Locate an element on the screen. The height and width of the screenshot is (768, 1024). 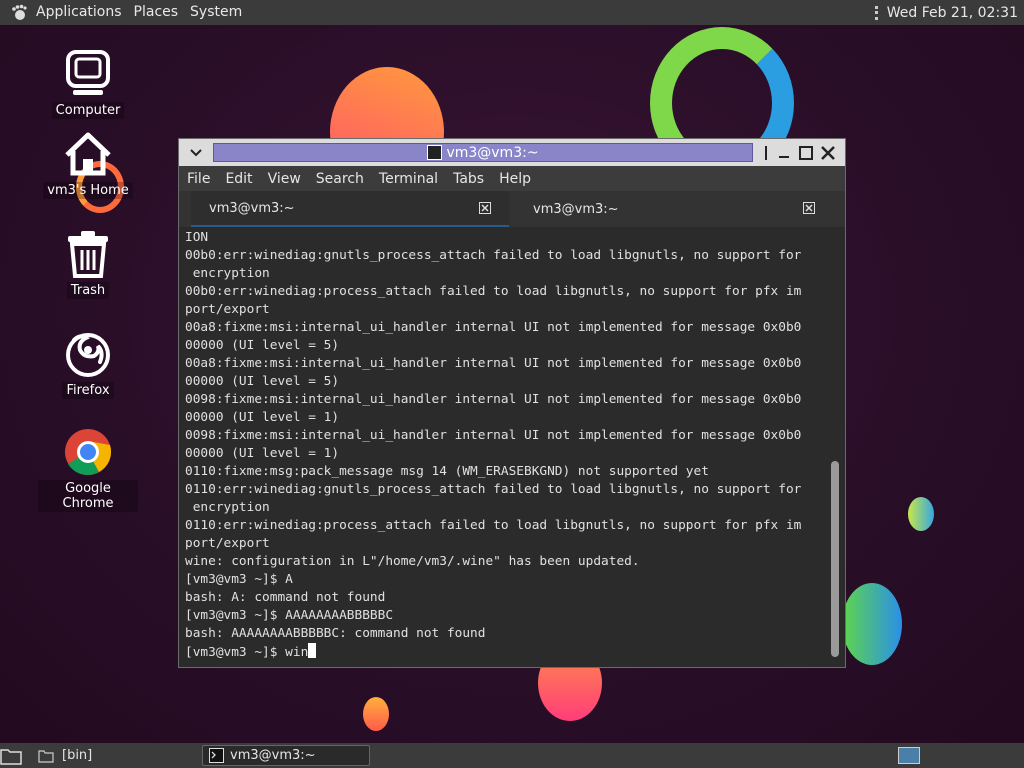
terminal-line: [vm3@vm3 ~]$ AAAAAAAABBBBBC is located at coordinates (289, 615).